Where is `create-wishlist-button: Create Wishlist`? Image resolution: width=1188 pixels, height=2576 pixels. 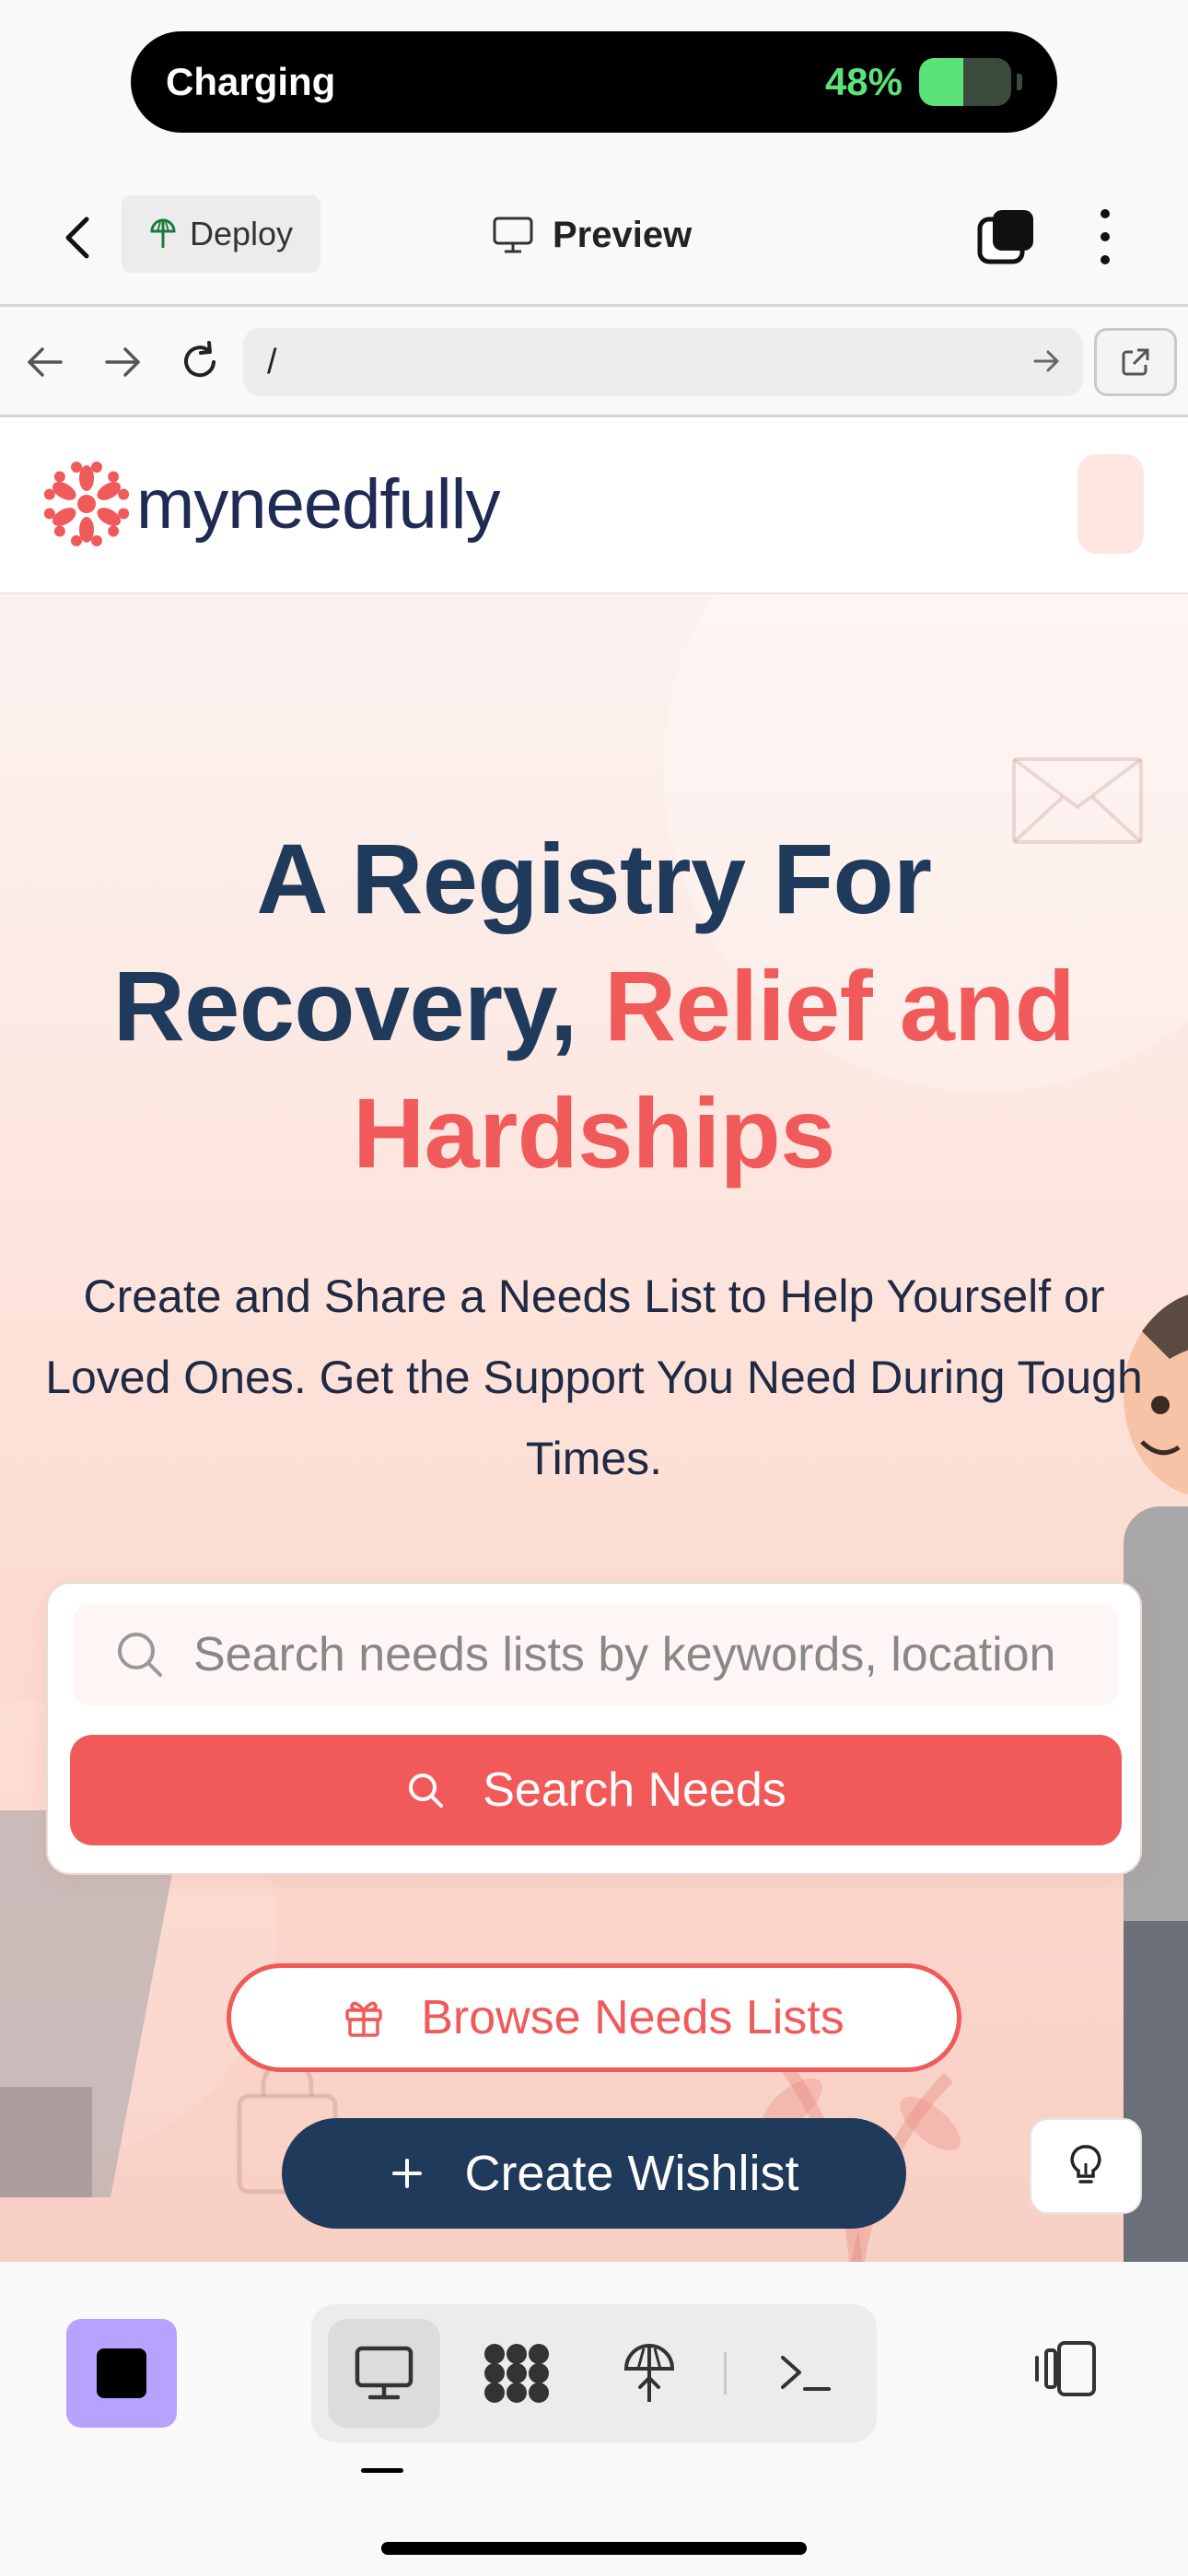 create-wishlist-button: Create Wishlist is located at coordinates (594, 2173).